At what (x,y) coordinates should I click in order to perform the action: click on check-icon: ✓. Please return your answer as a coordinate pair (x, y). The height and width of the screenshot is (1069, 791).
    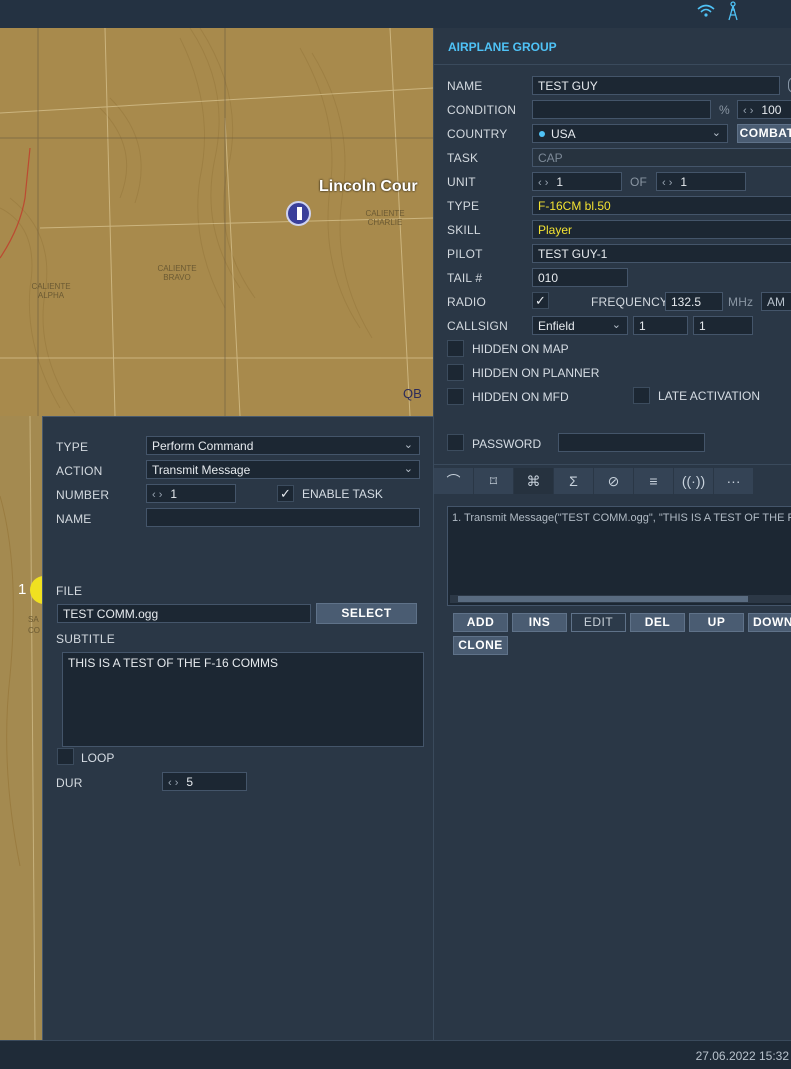
    Looking at the image, I should click on (285, 493).